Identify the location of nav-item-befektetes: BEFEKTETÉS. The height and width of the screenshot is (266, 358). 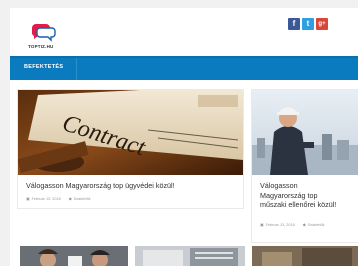
(43, 67).